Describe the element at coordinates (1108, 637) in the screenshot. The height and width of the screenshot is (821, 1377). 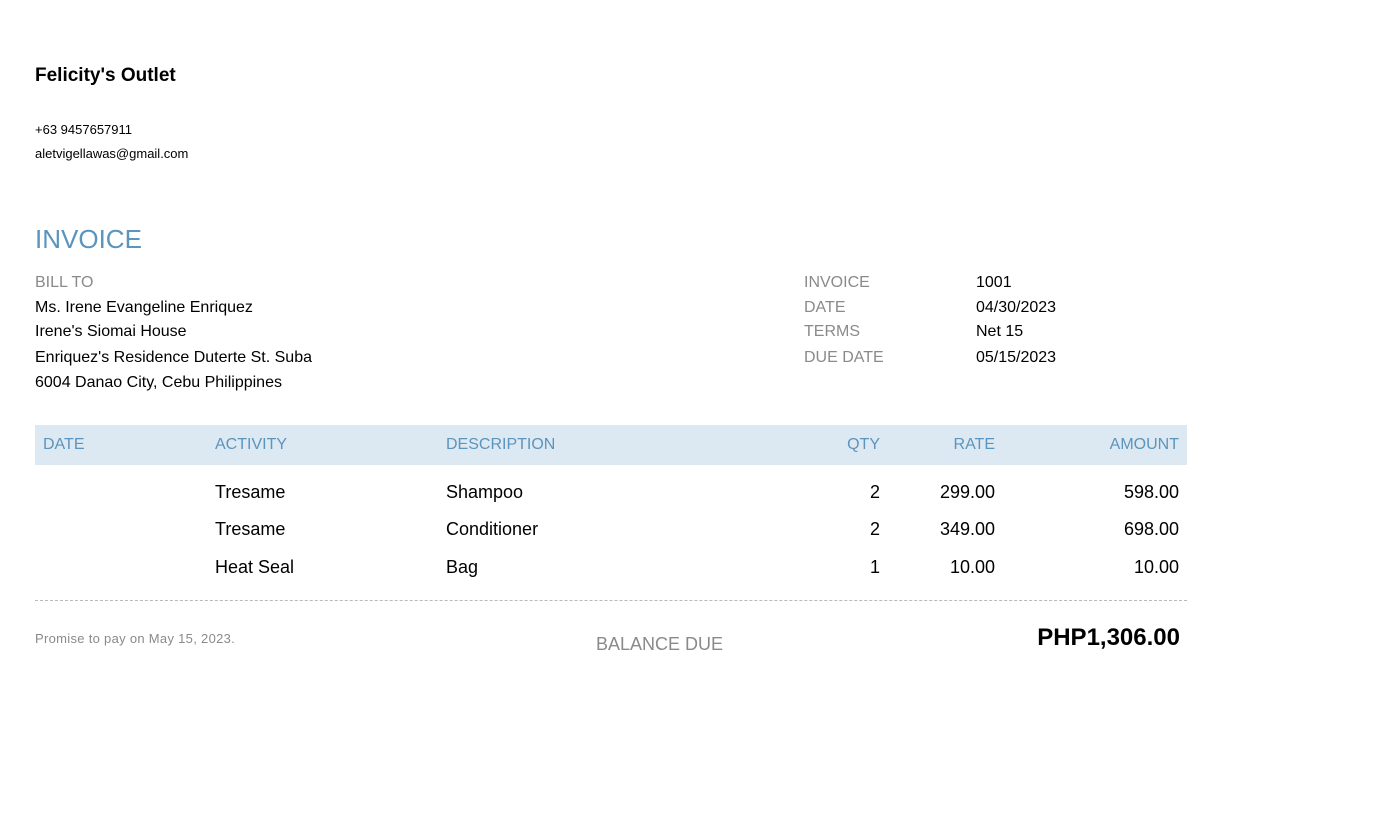
I see `balance-due-value: PHP1,306.00` at that location.